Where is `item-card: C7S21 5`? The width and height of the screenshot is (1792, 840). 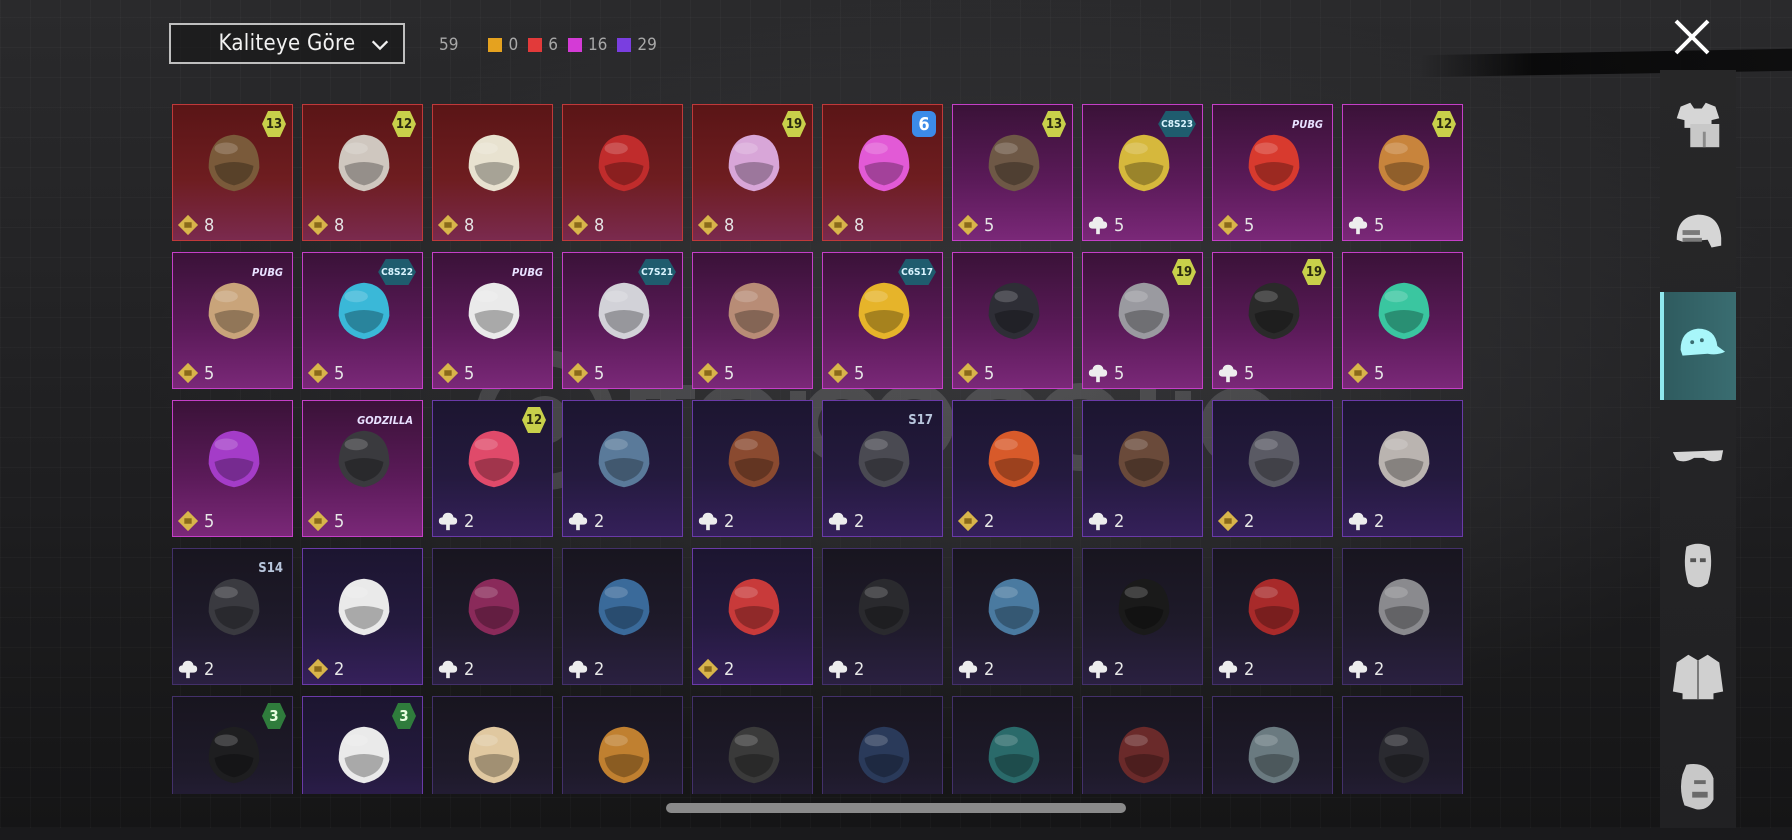 item-card: C7S21 5 is located at coordinates (622, 320).